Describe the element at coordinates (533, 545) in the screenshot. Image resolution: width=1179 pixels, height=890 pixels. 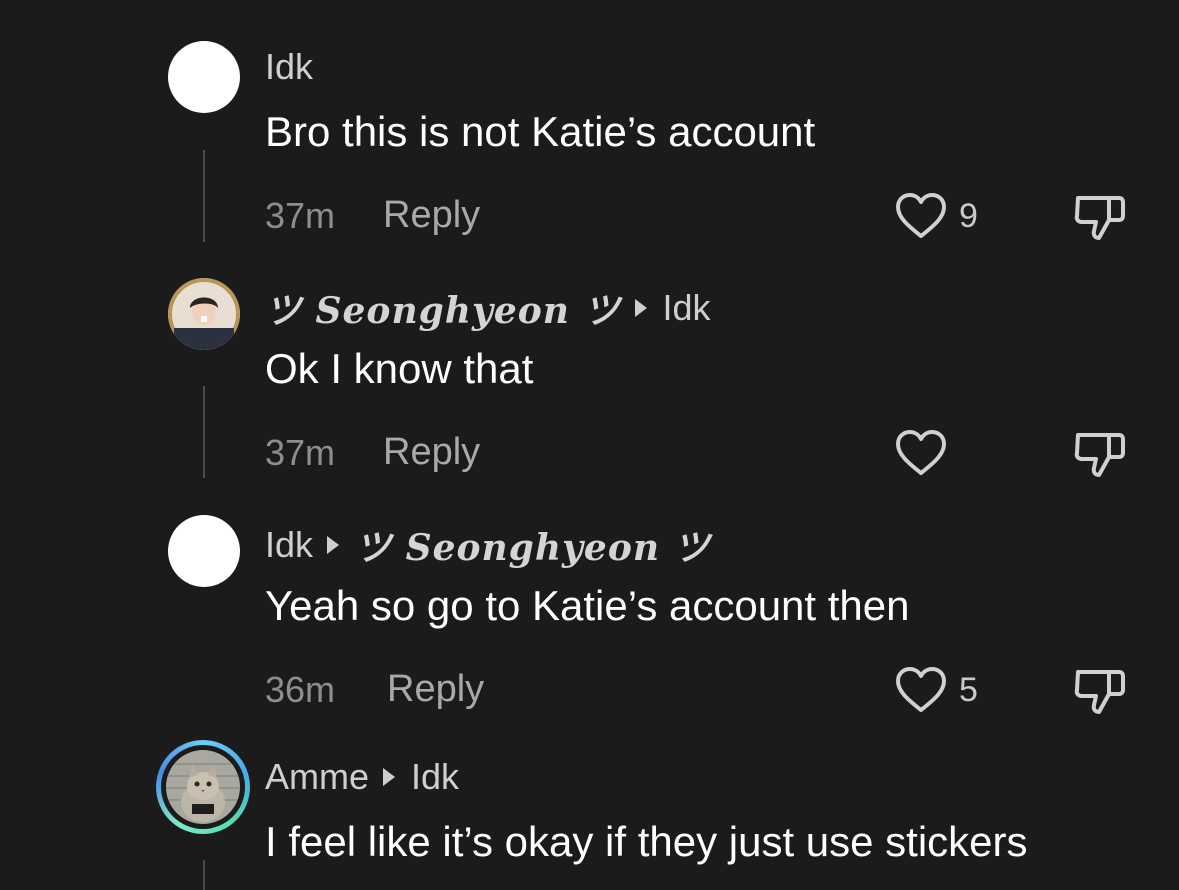
I see `reply-to-name: ツ Seonghyeon ツ` at that location.